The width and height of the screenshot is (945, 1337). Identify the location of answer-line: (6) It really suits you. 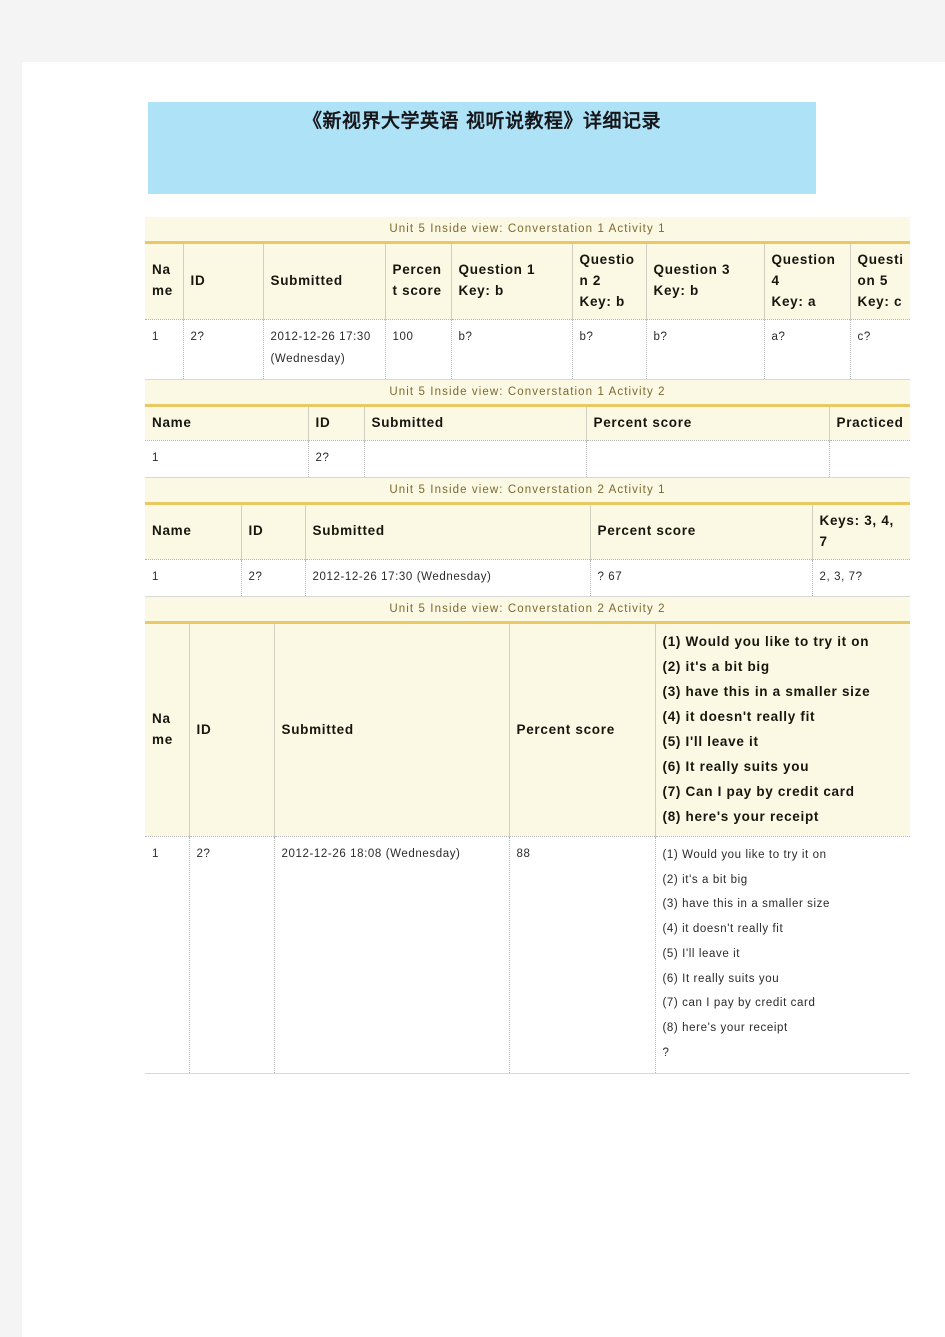
(721, 978).